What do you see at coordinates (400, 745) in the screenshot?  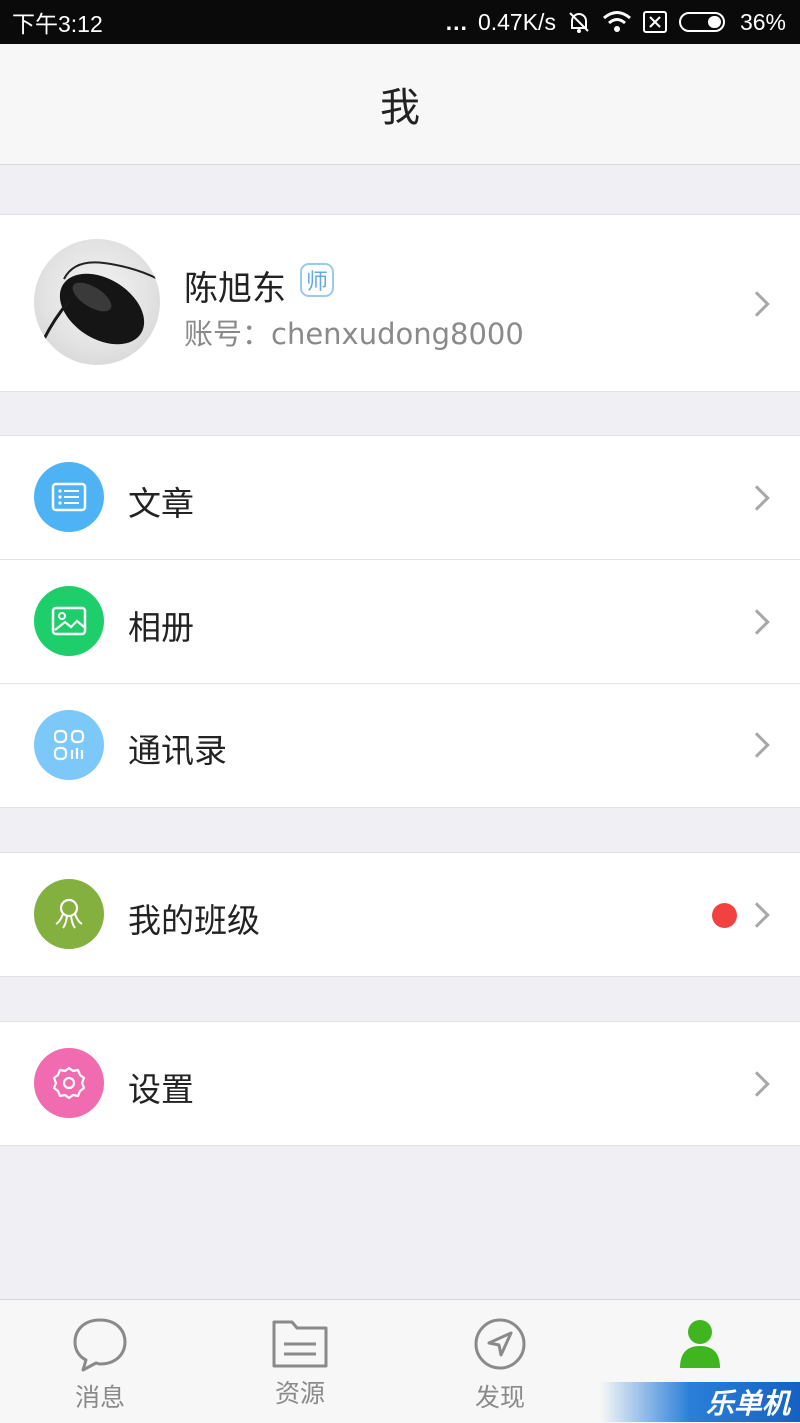 I see `menu-item-contacts: 通讯录` at bounding box center [400, 745].